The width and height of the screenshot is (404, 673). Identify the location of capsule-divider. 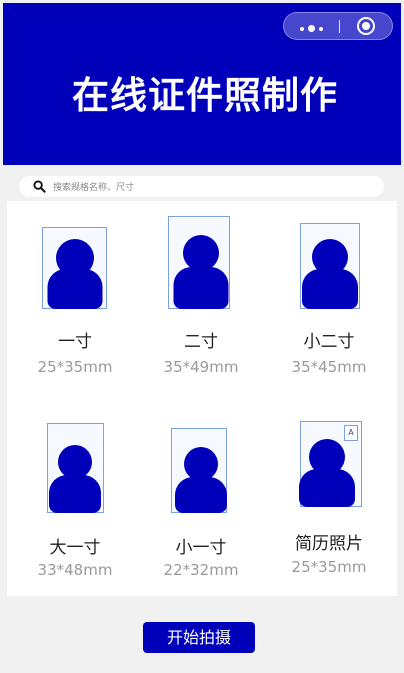
(339, 26).